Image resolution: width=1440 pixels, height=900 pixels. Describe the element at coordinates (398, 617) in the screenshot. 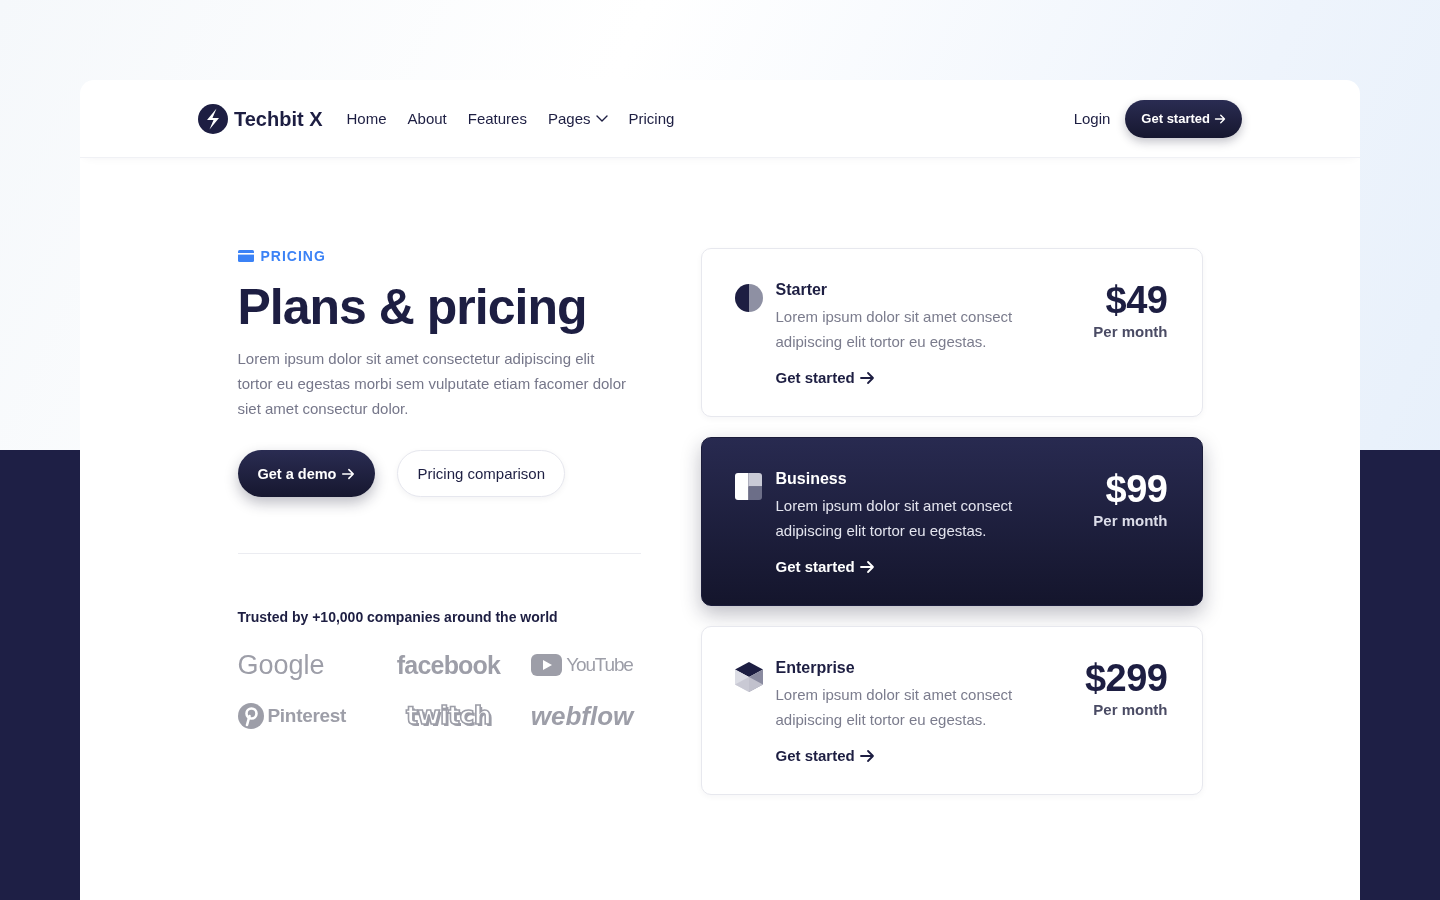

I see `trusted-heading: Trusted by +10,000 companies around the world` at that location.